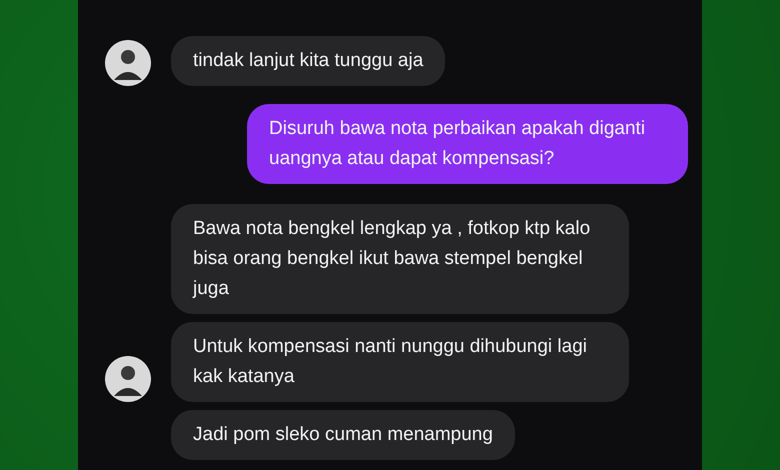 The image size is (780, 470). I want to click on message-bubble: Jadi pom sleko cuman menampung, so click(343, 435).